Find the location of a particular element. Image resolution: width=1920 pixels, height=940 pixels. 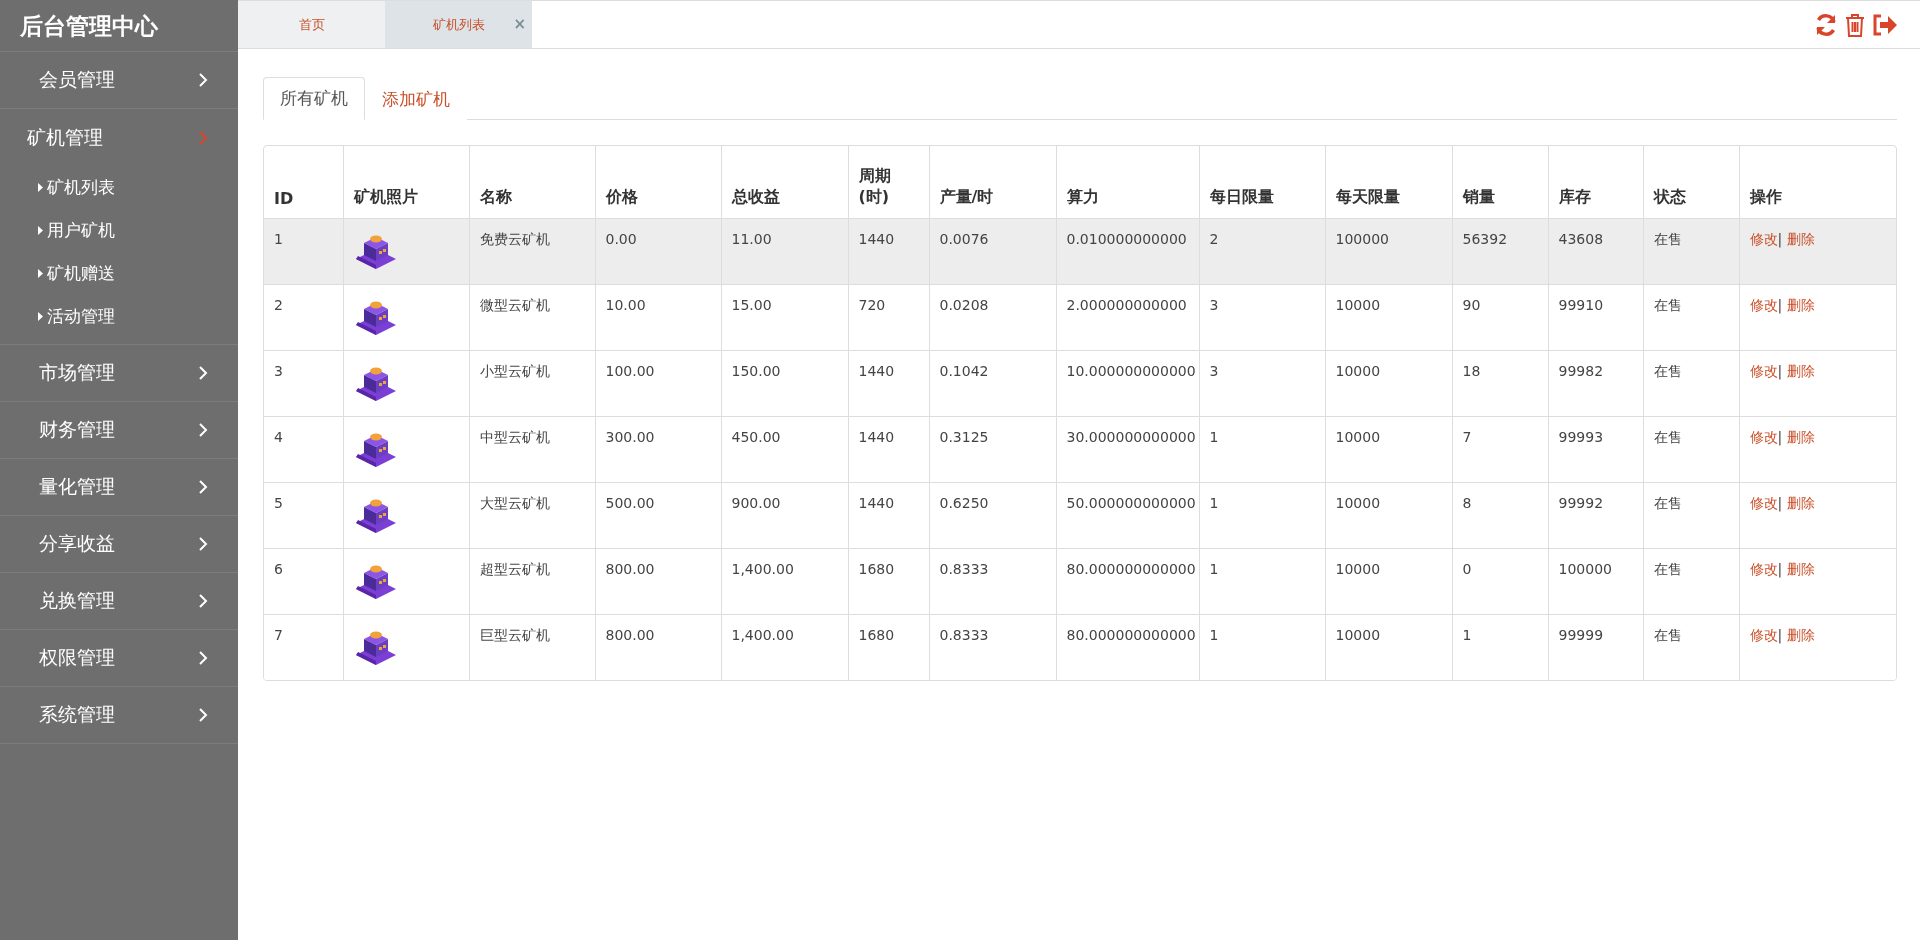

table-cell: 99993 is located at coordinates (1595, 449).